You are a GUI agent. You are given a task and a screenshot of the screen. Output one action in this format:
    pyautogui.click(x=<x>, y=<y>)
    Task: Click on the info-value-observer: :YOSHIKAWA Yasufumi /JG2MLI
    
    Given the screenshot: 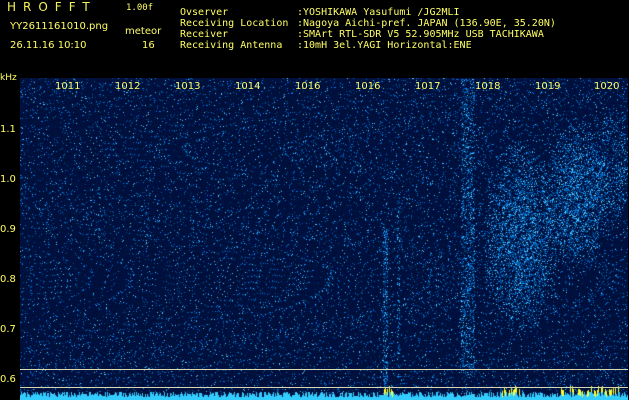 What is the action you would take?
    pyautogui.click(x=378, y=12)
    